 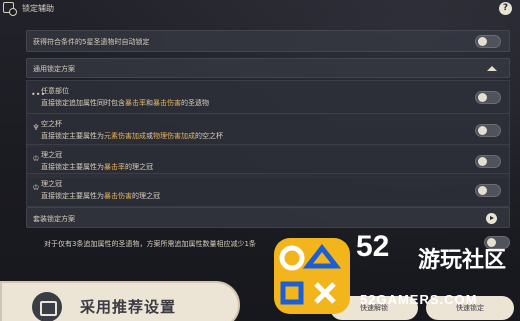 I want to click on auto-lock-row: 获得符合条件的5星圣遗物时自动锁定, so click(x=268, y=41).